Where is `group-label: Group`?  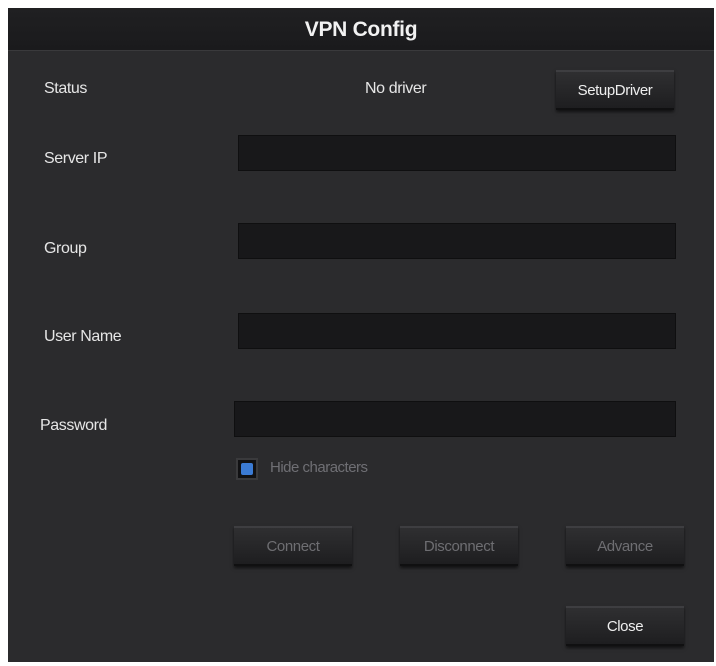 group-label: Group is located at coordinates (65, 248).